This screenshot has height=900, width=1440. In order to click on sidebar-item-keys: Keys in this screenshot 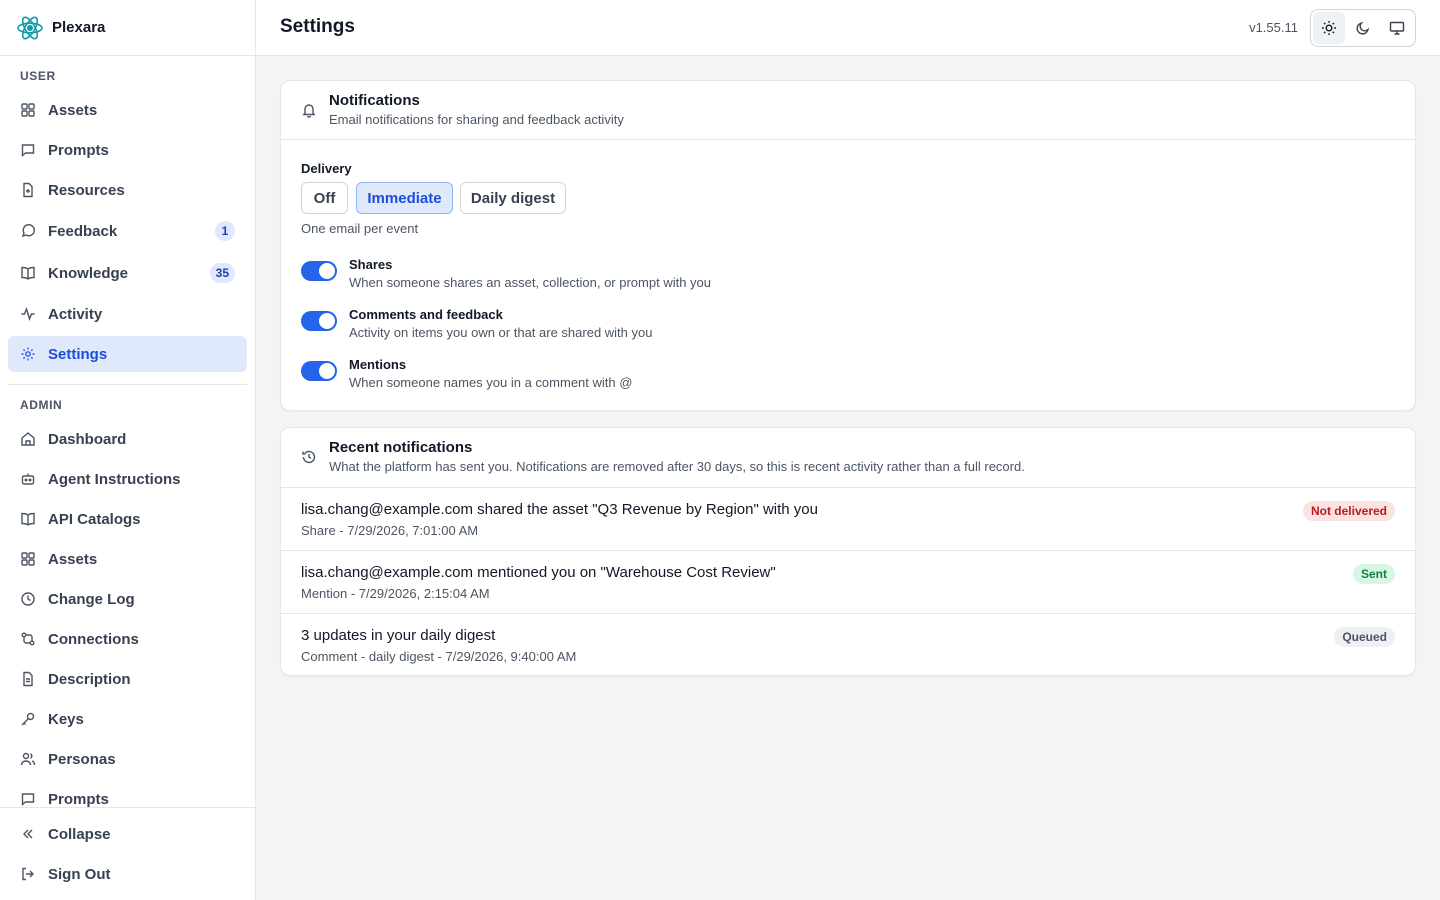, I will do `click(127, 719)`.